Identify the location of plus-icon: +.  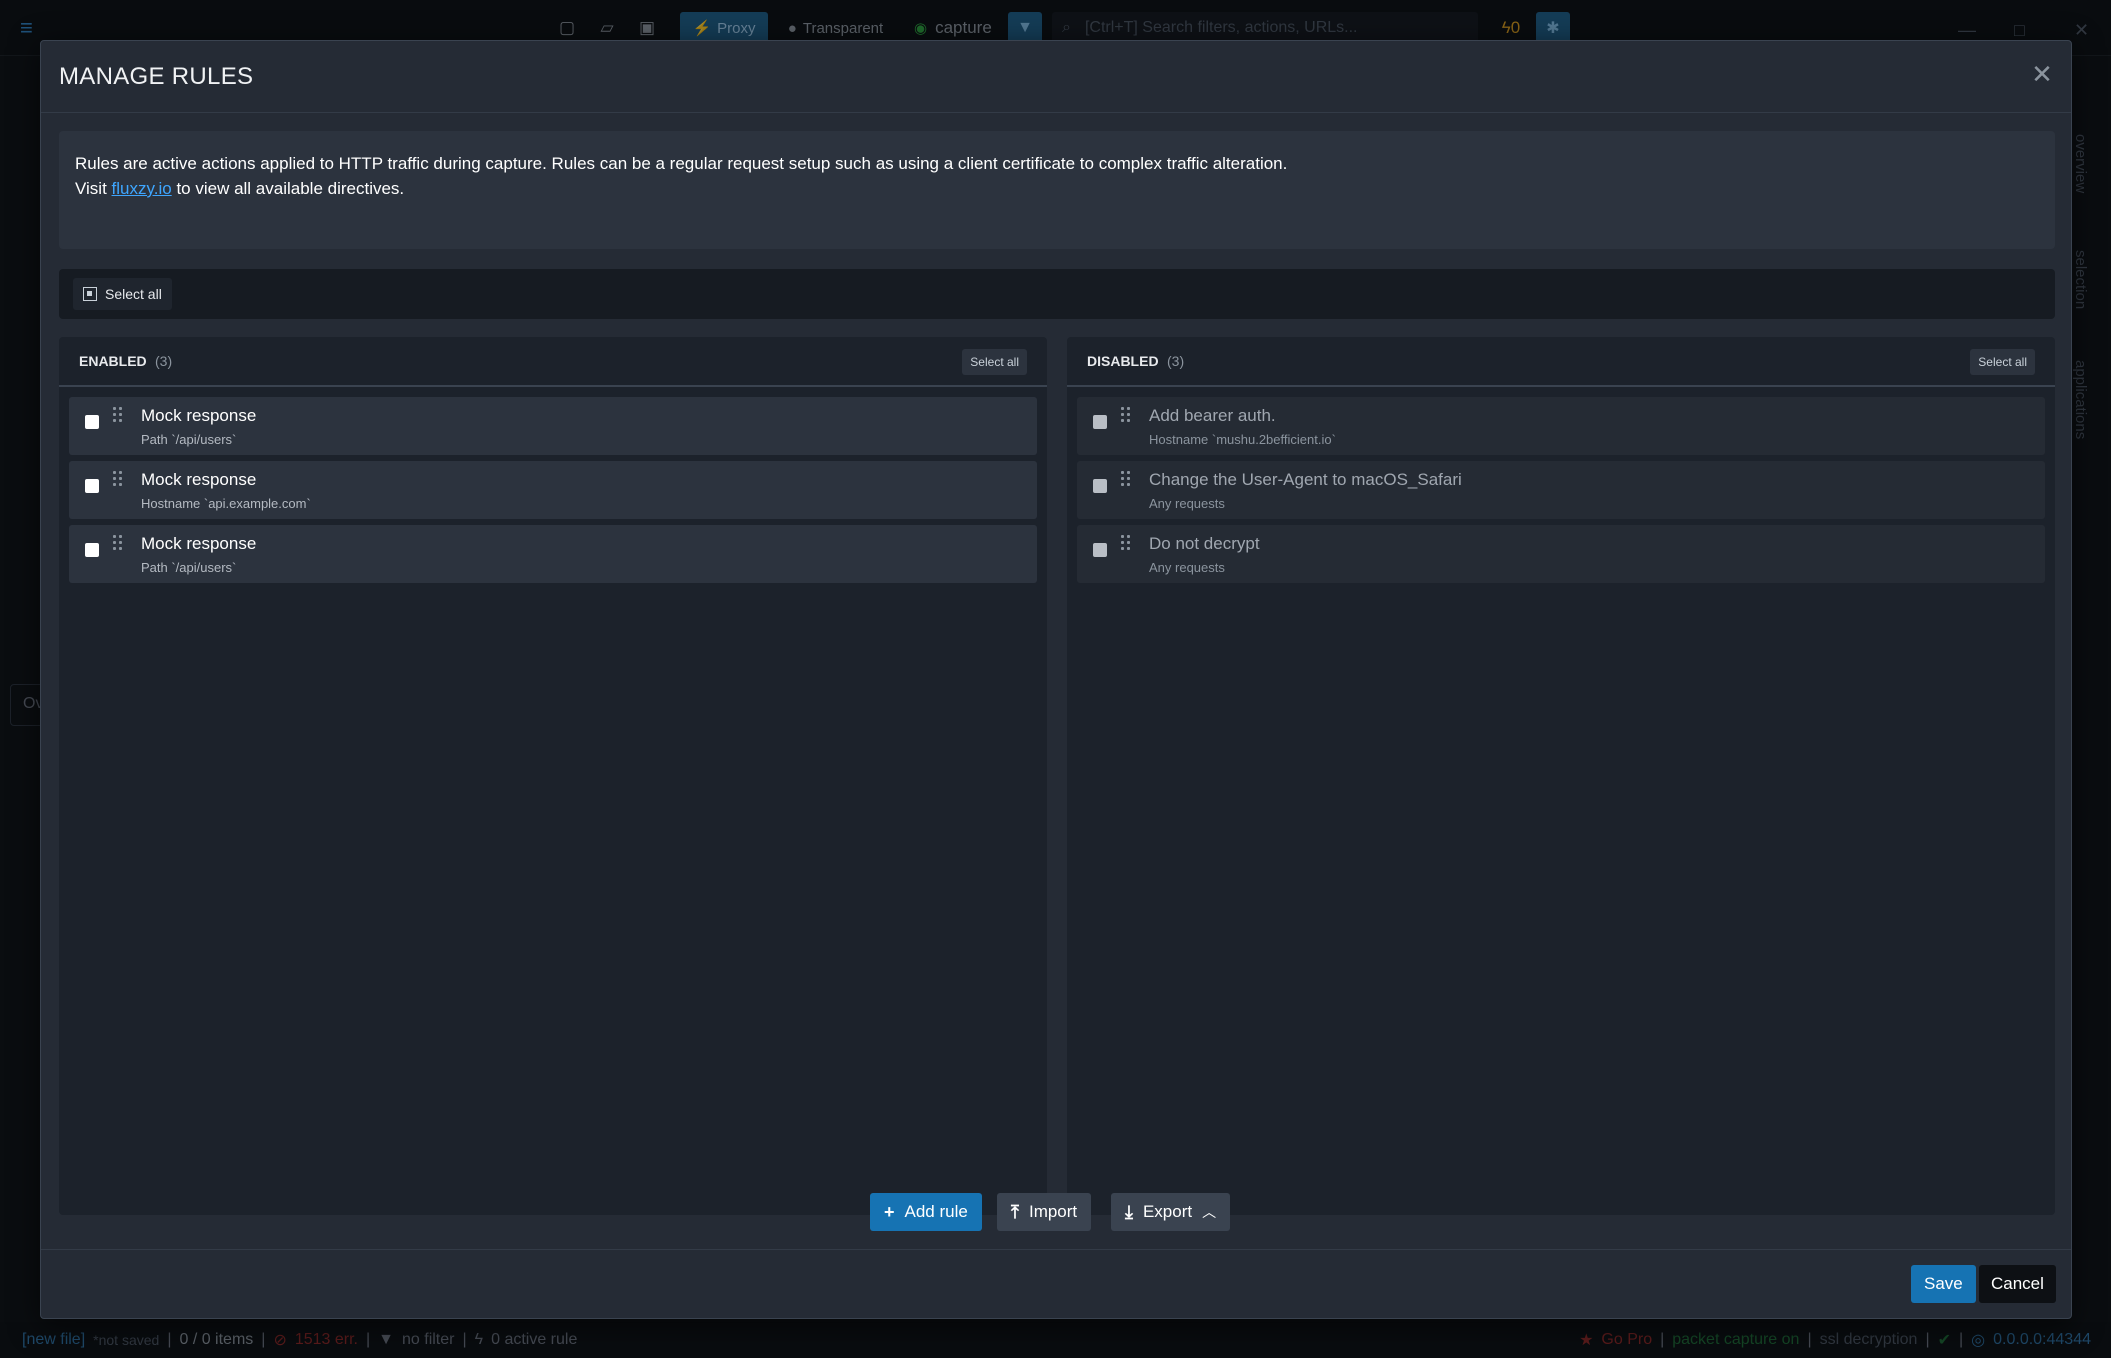
(889, 1211).